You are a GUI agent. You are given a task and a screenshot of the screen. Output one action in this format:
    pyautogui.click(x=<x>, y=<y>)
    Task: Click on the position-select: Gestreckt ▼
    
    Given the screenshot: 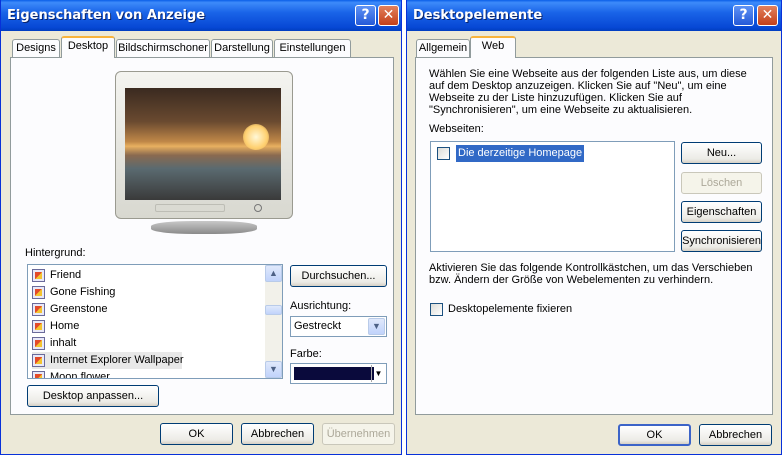 What is the action you would take?
    pyautogui.click(x=338, y=326)
    